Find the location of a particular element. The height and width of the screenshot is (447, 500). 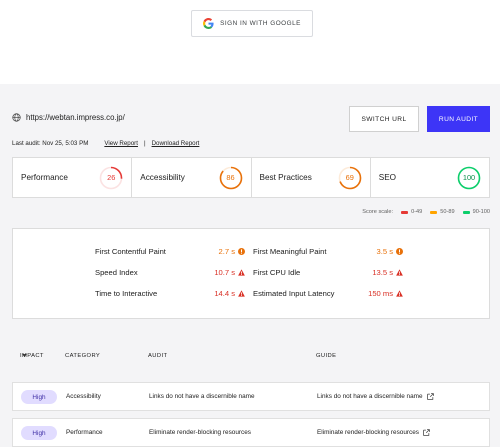

row-category: Accessibility is located at coordinates (83, 396).